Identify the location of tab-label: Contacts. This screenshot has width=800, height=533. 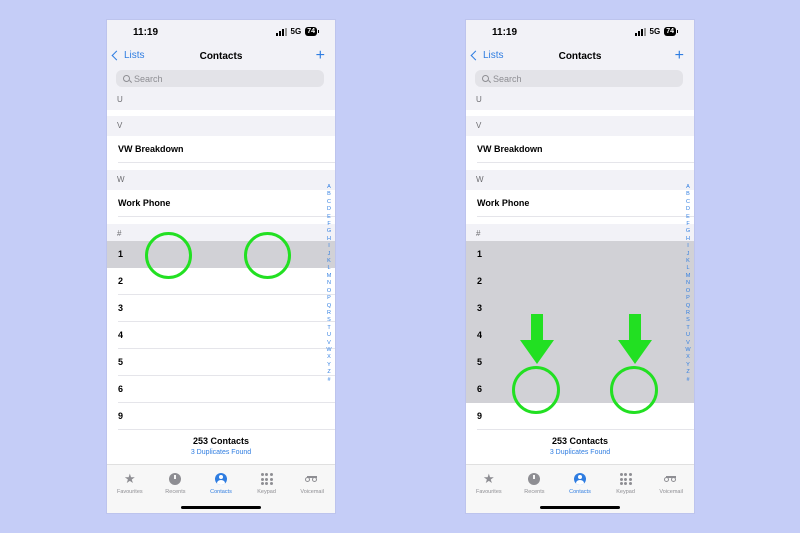
(580, 492).